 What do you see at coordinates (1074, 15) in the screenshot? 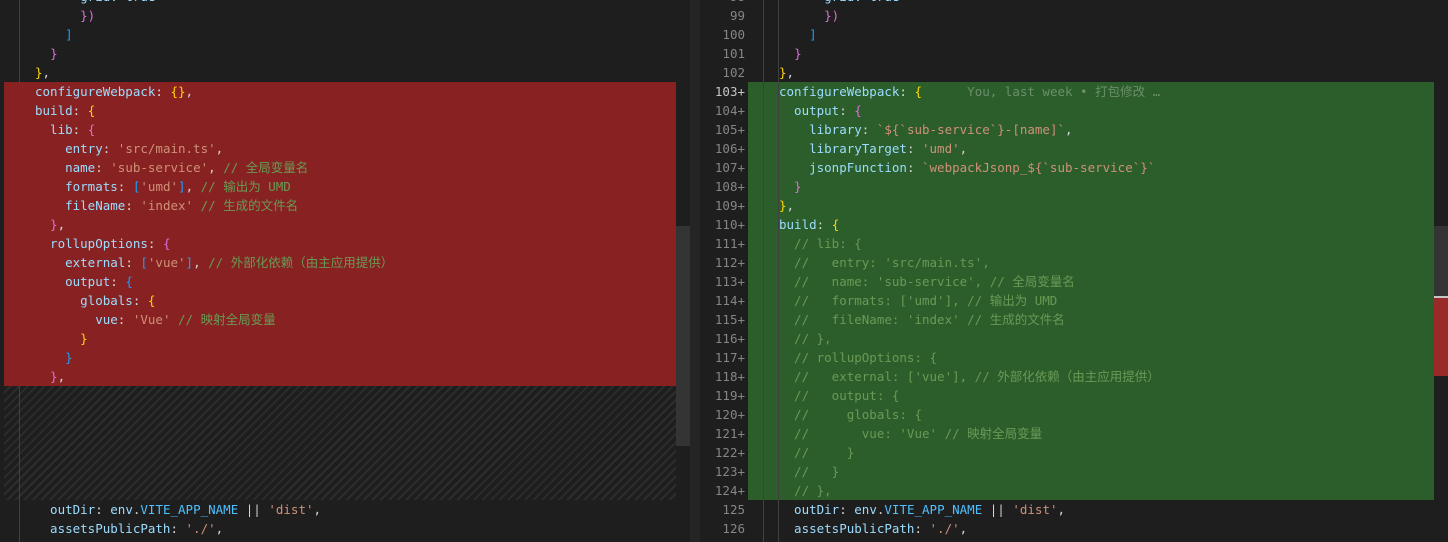
I see `code-line: 99 })` at bounding box center [1074, 15].